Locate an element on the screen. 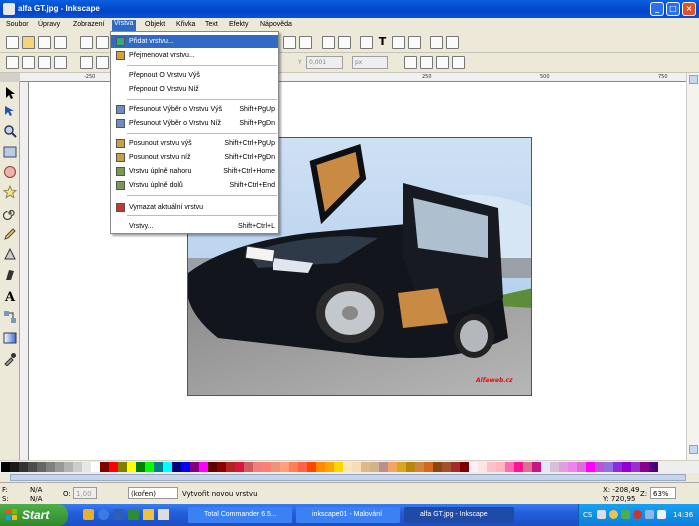 The width and height of the screenshot is (699, 526). quicklaunch-ie-icon is located at coordinates (103, 514).